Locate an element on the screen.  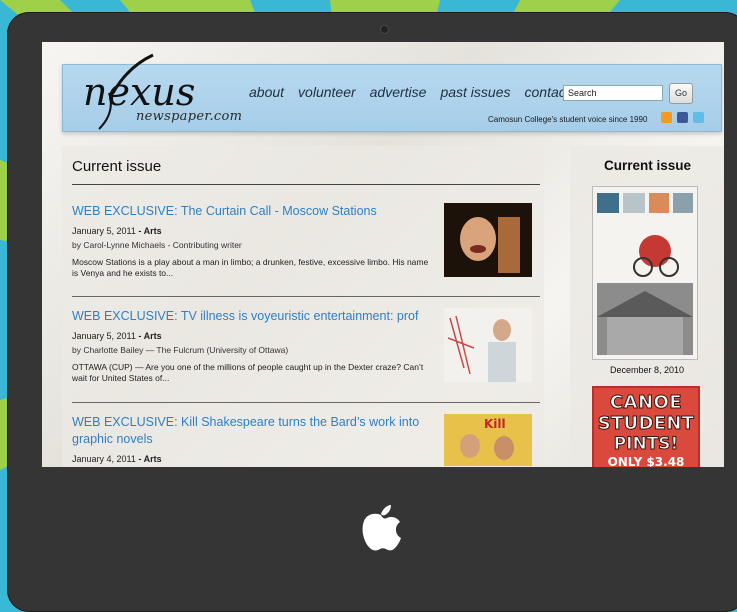
search-input: Search is located at coordinates (613, 93).